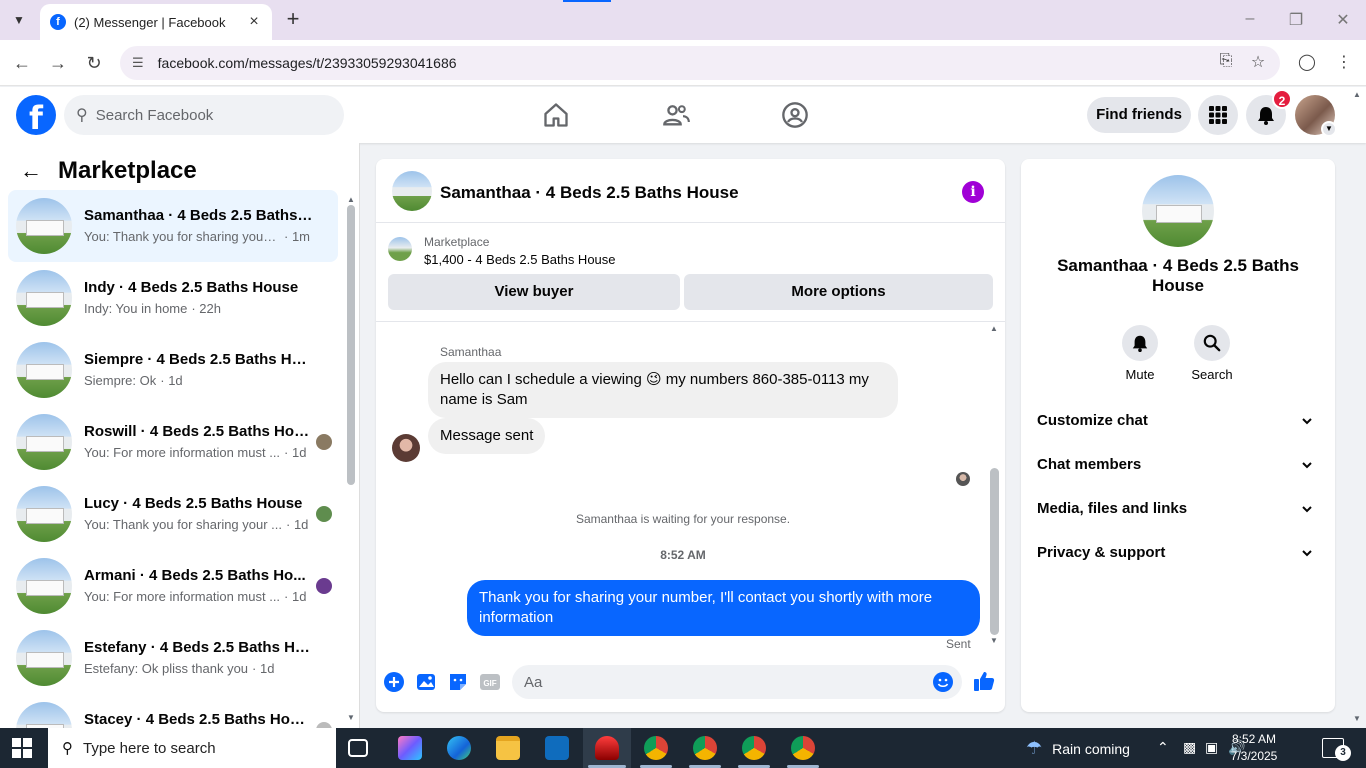  I want to click on home-icon, so click(556, 115).